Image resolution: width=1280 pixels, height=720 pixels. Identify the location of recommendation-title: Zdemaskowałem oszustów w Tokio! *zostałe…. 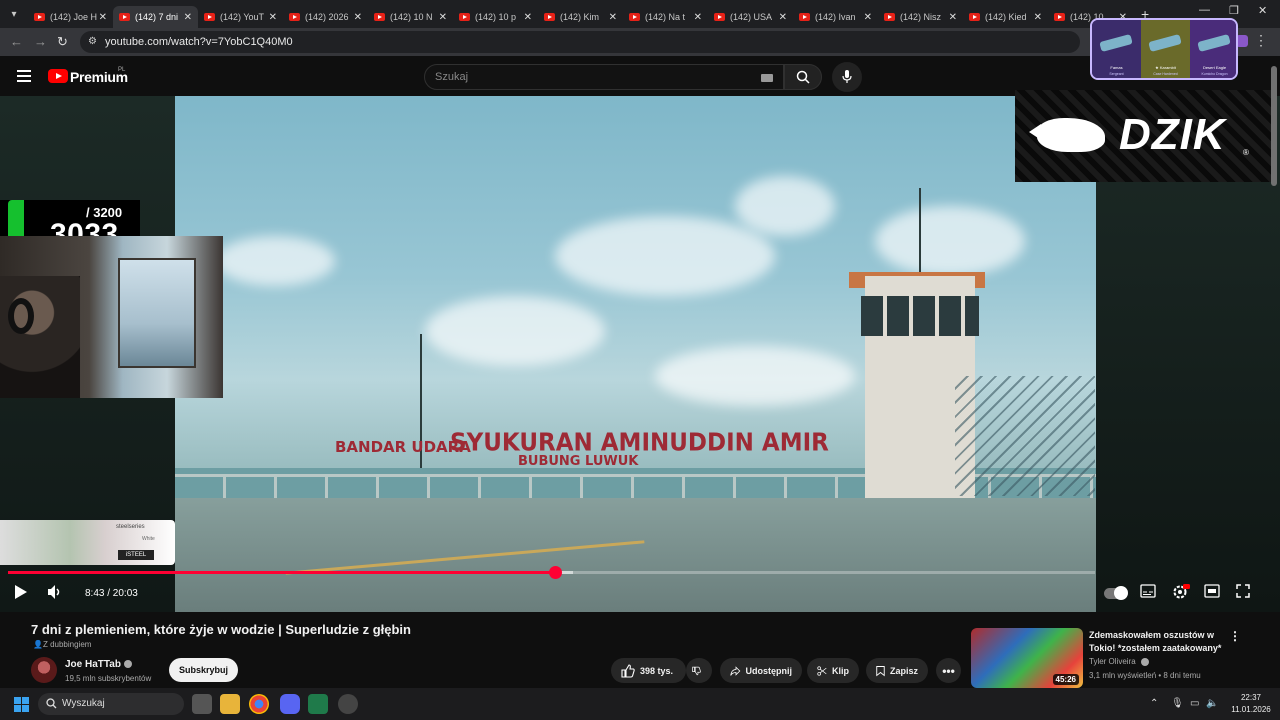
(1159, 642).